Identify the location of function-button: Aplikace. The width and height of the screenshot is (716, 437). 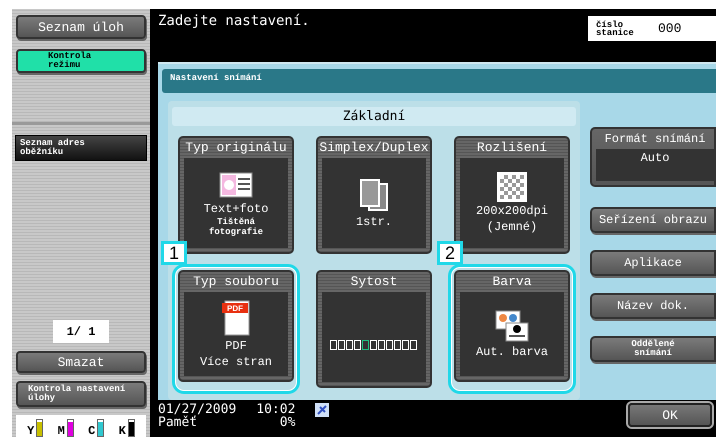
(653, 263).